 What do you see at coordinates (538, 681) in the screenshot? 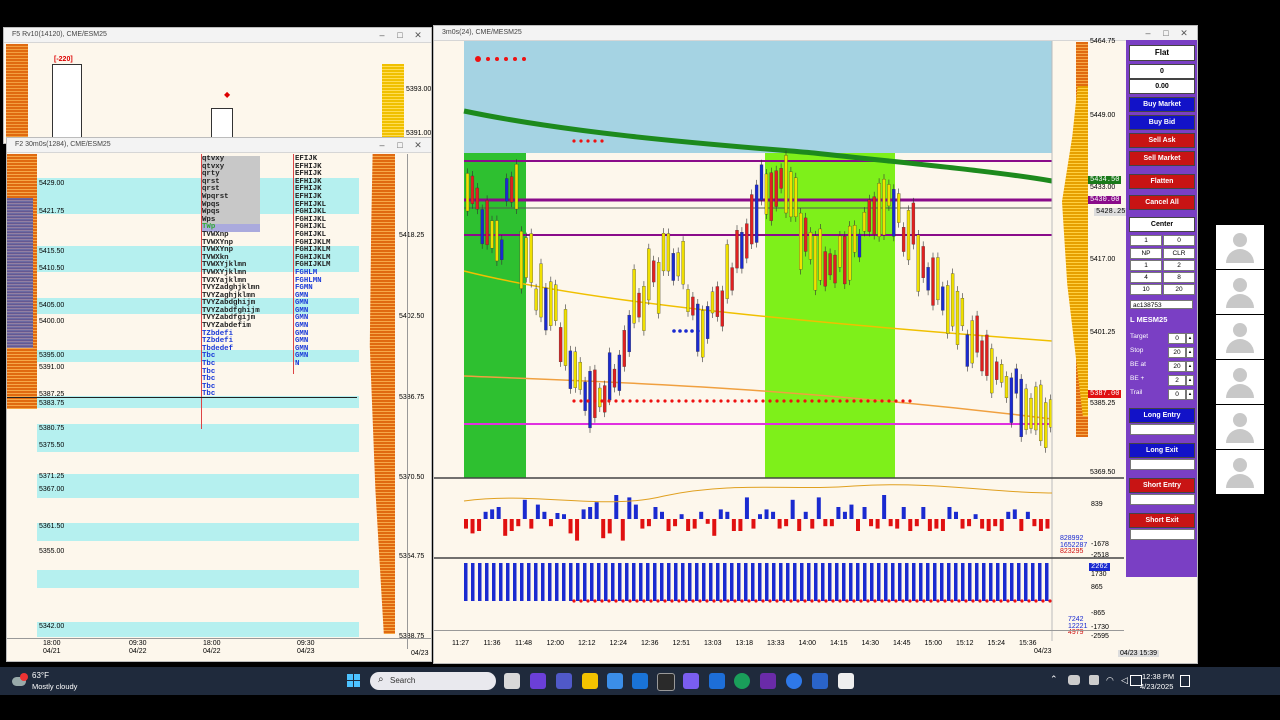
I see `copilot-icon` at bounding box center [538, 681].